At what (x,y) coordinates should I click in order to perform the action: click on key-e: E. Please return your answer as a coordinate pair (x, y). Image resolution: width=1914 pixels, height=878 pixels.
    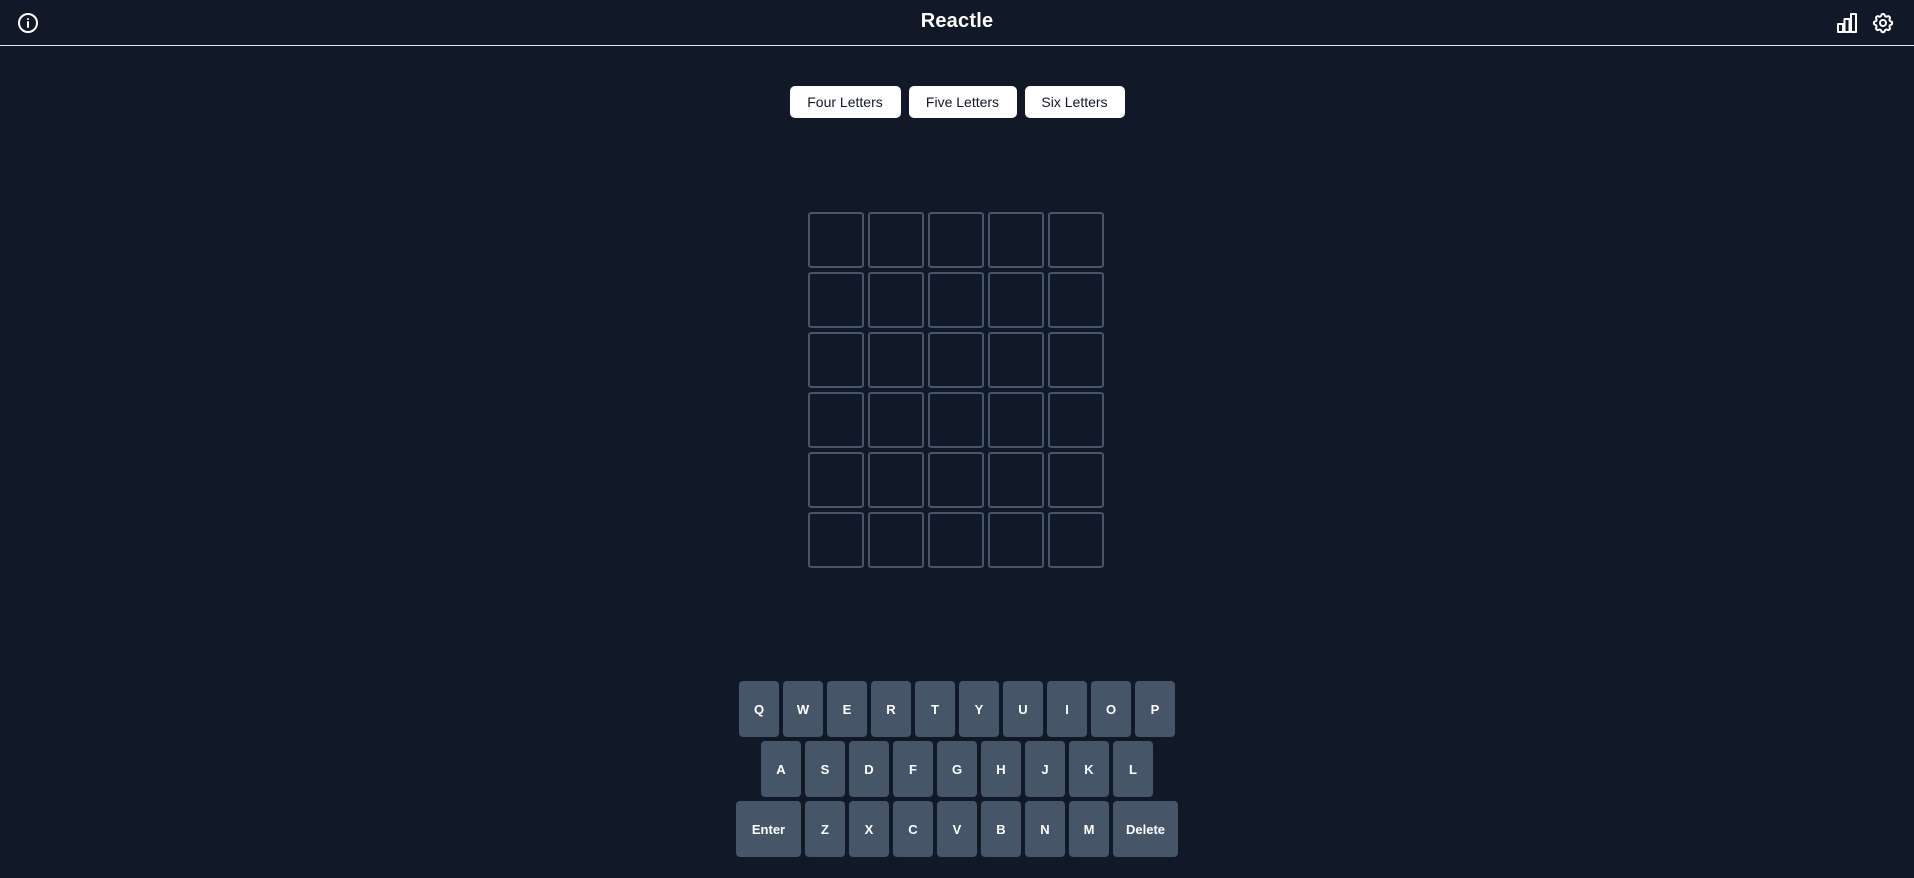
    Looking at the image, I should click on (847, 709).